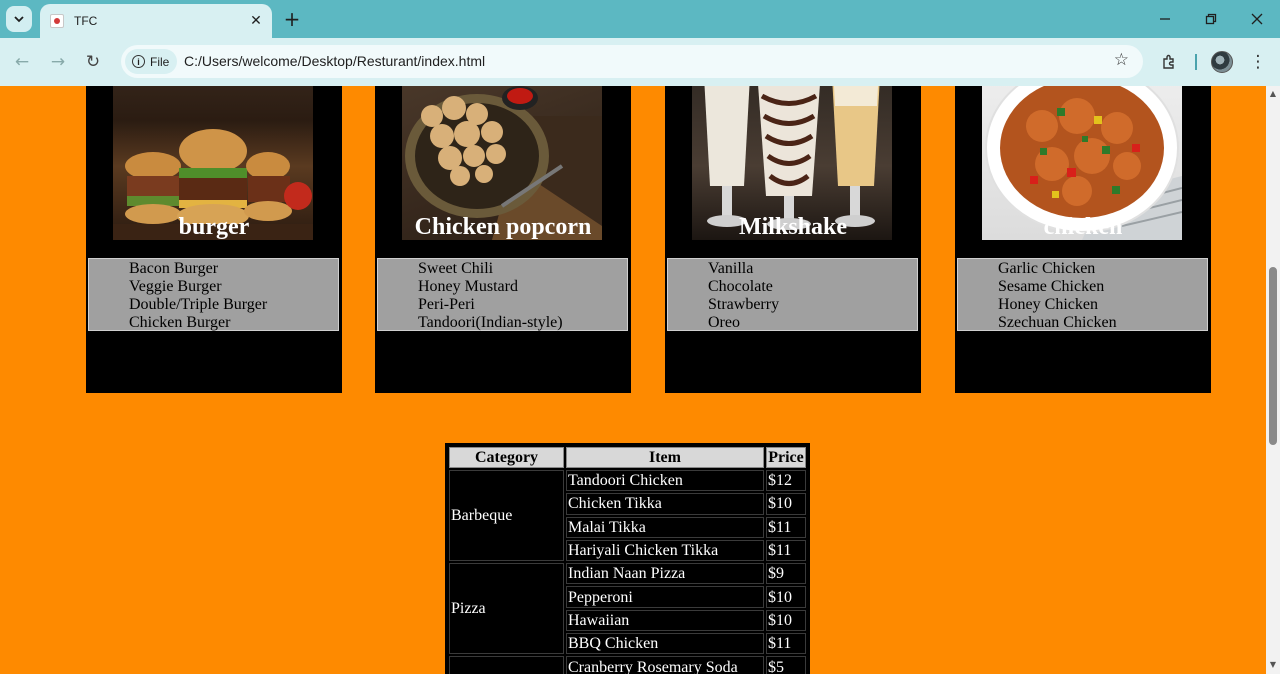  What do you see at coordinates (1196, 62) in the screenshot?
I see `toolbar-divider` at bounding box center [1196, 62].